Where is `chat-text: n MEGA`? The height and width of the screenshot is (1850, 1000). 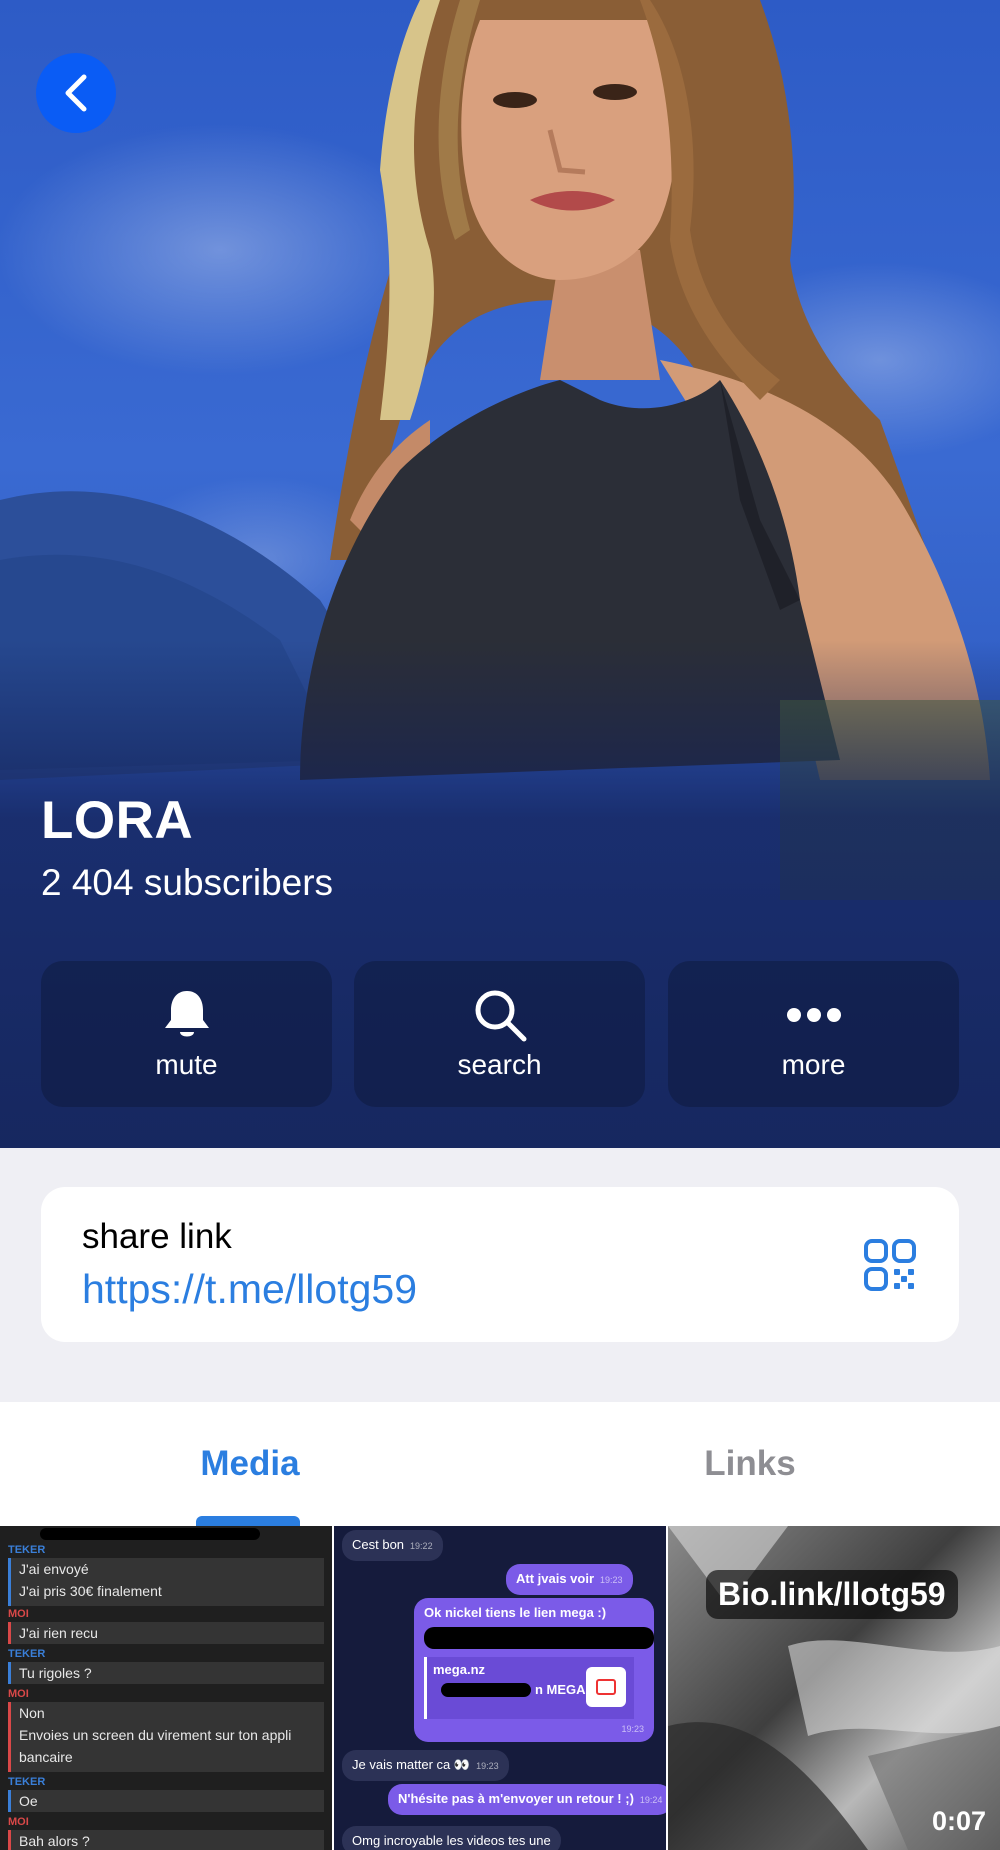
chat-text: n MEGA is located at coordinates (560, 1689).